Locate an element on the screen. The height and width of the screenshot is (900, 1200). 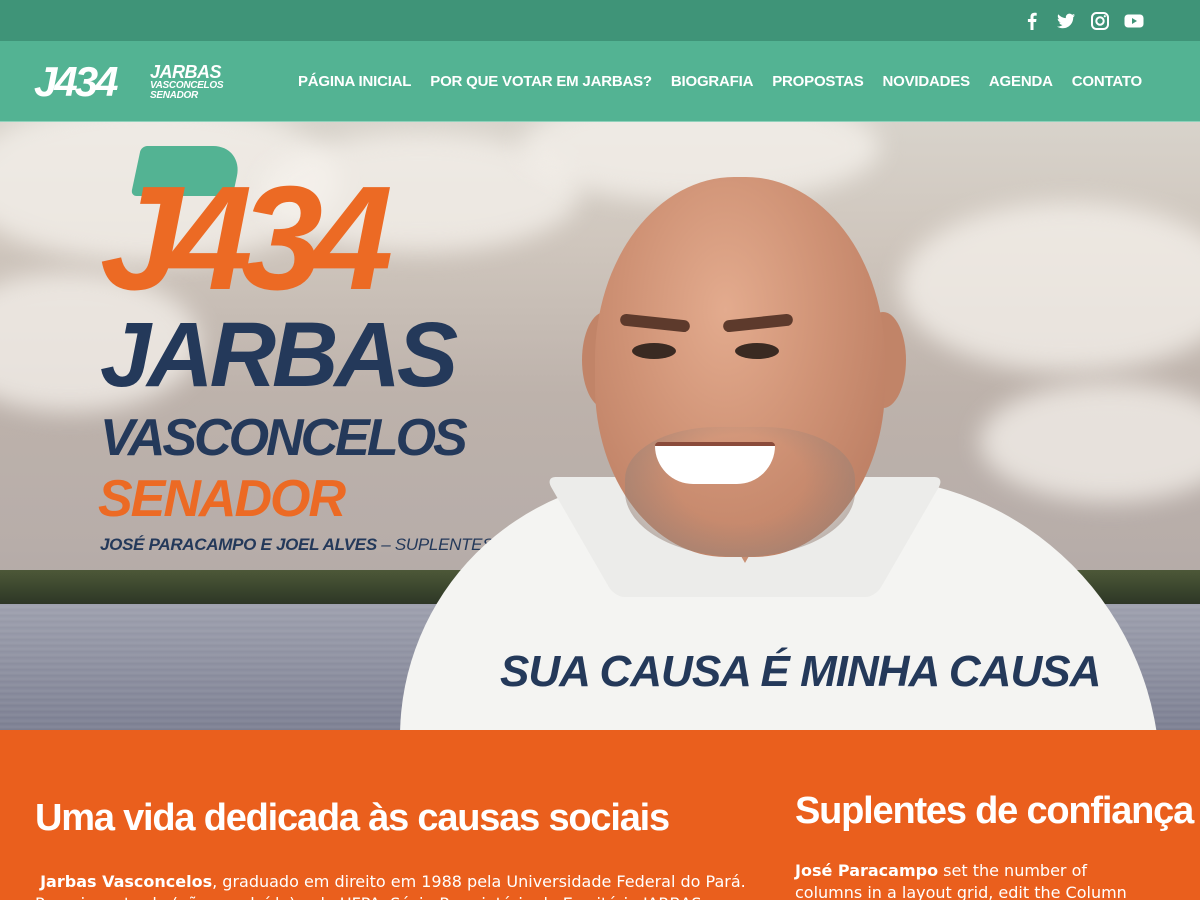
suplentes-title: Suplentes de confiança is located at coordinates (994, 811).